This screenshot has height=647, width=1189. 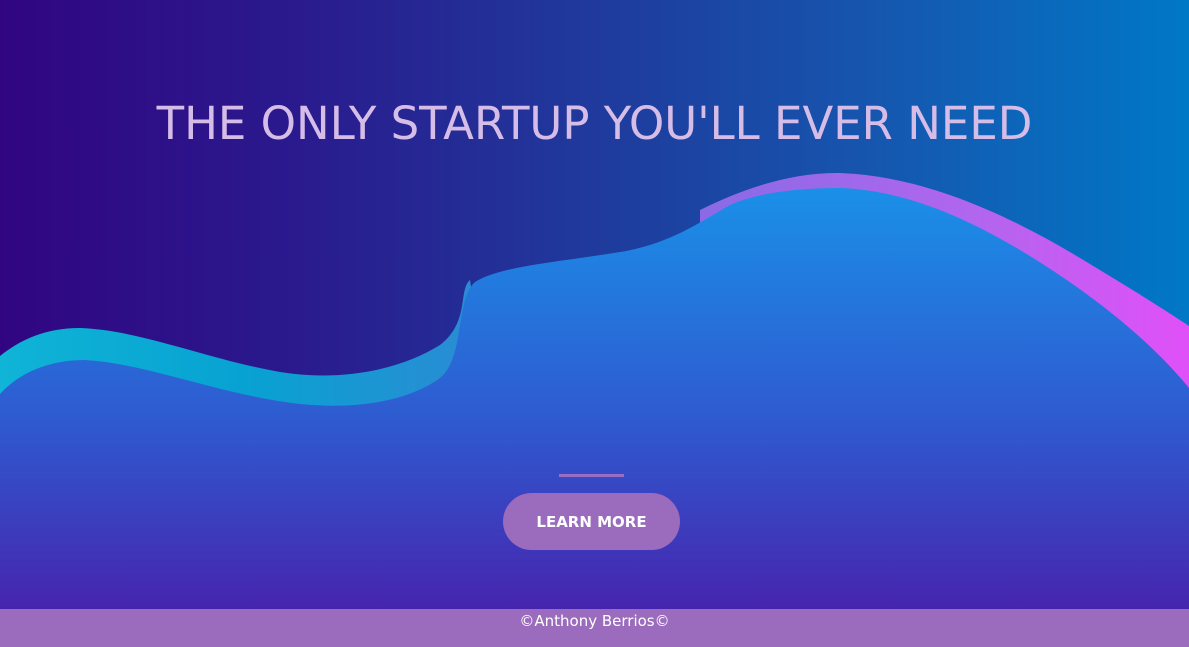 I want to click on hero-headline: THE ONLY STARTUP YOU'LL EVER NEED, so click(x=594, y=123).